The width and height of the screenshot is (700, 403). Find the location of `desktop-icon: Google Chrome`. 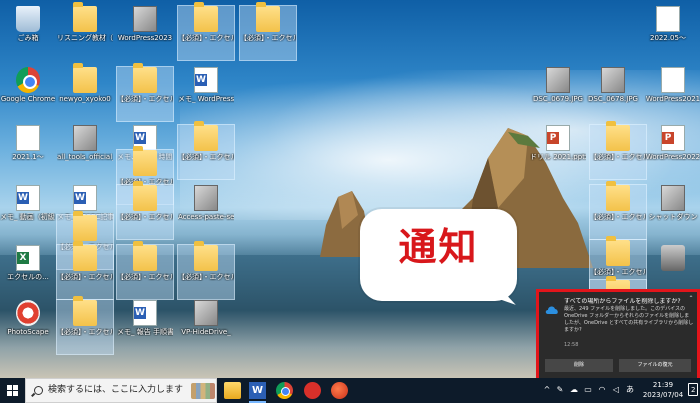

desktop-icon: Google Chrome is located at coordinates (28, 94).